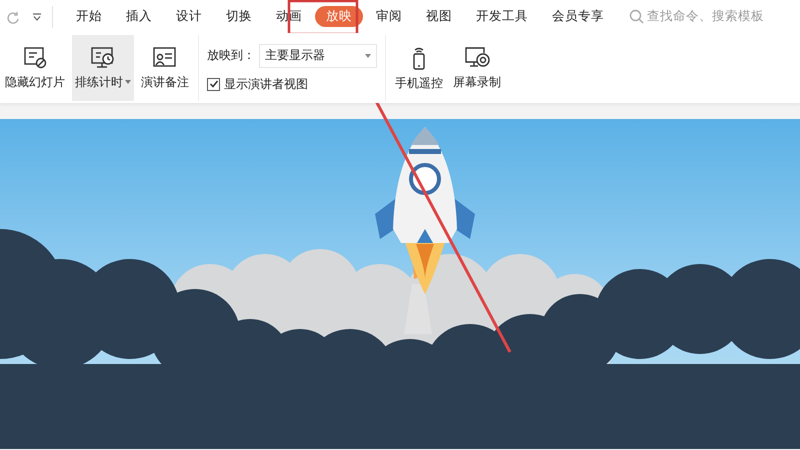 The height and width of the screenshot is (450, 800). Describe the element at coordinates (189, 16) in the screenshot. I see `ribbon-tab: 设计` at that location.